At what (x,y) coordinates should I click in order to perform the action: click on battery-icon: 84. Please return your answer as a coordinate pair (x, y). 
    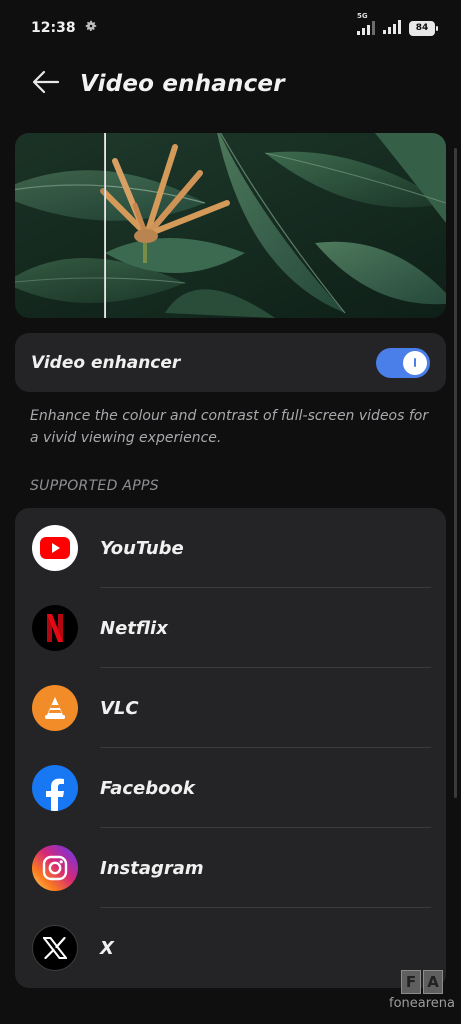
    Looking at the image, I should click on (423, 28).